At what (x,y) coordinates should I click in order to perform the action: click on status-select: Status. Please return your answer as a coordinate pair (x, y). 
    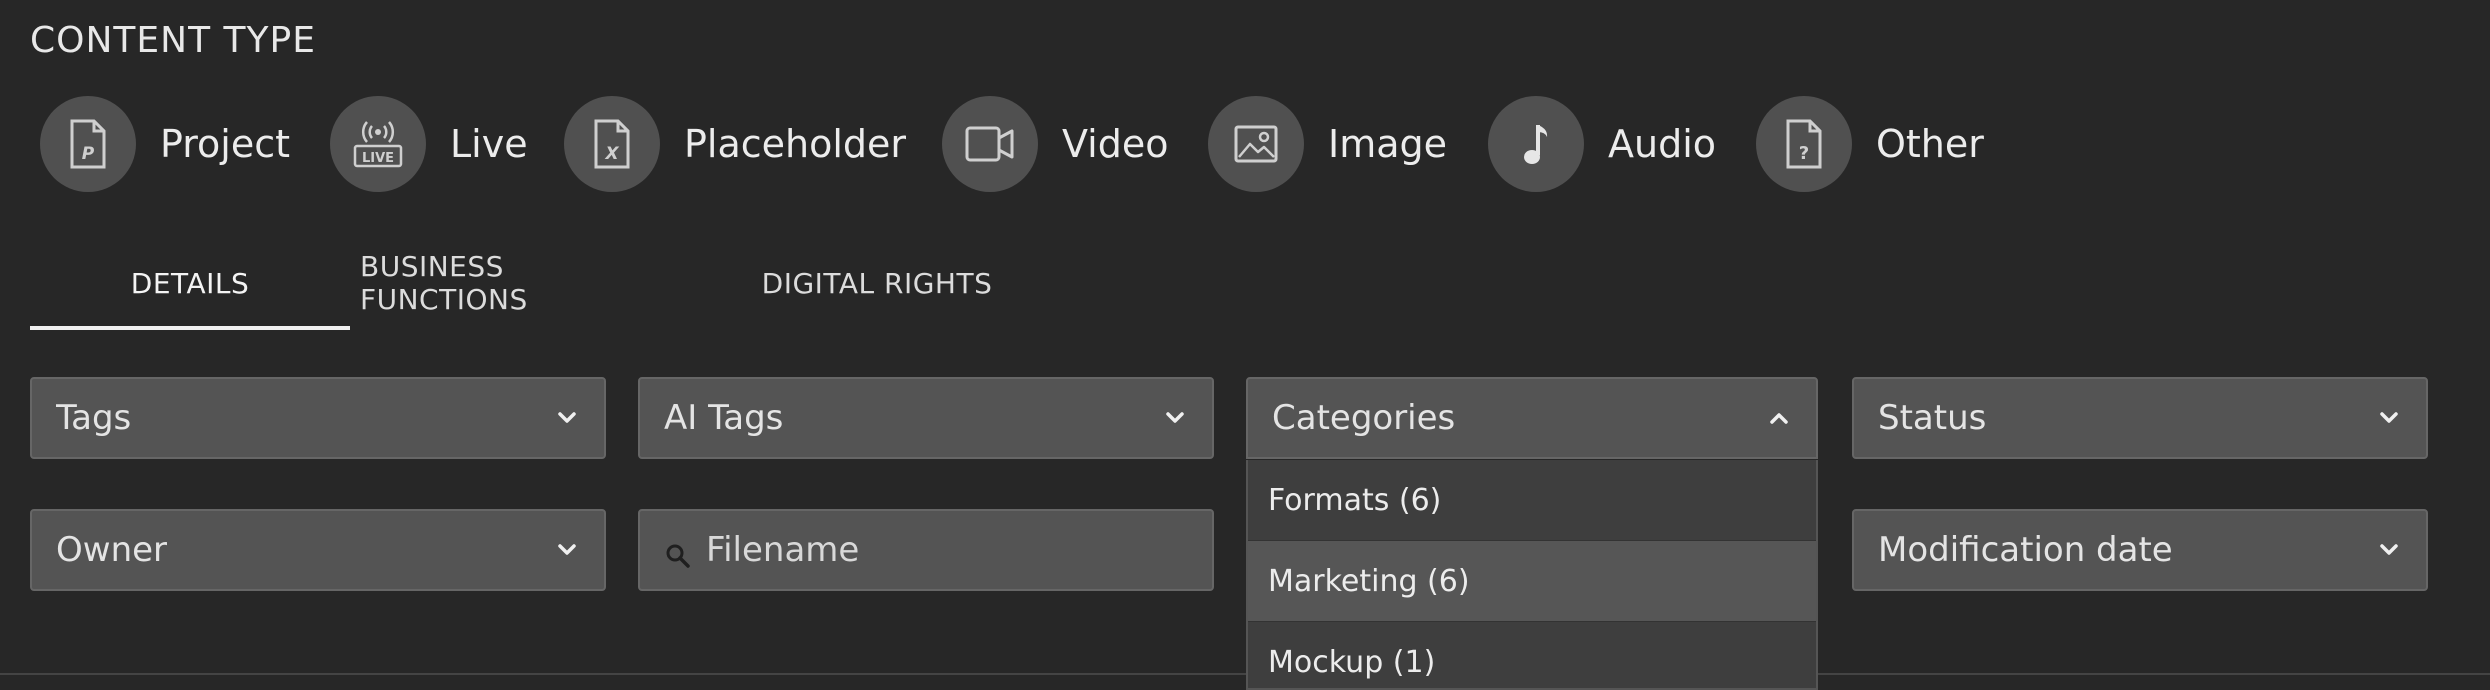
    Looking at the image, I should click on (2140, 418).